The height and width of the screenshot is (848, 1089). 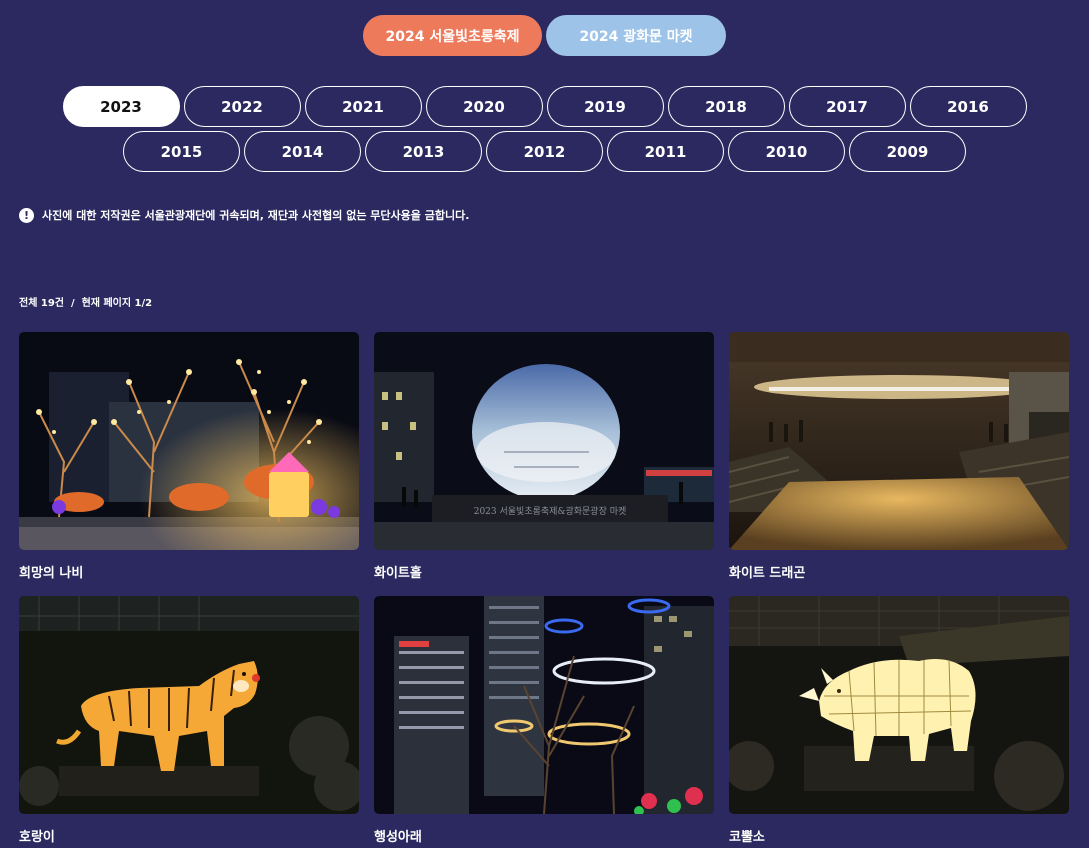 I want to click on year-button-2014: 2014, so click(x=302, y=151).